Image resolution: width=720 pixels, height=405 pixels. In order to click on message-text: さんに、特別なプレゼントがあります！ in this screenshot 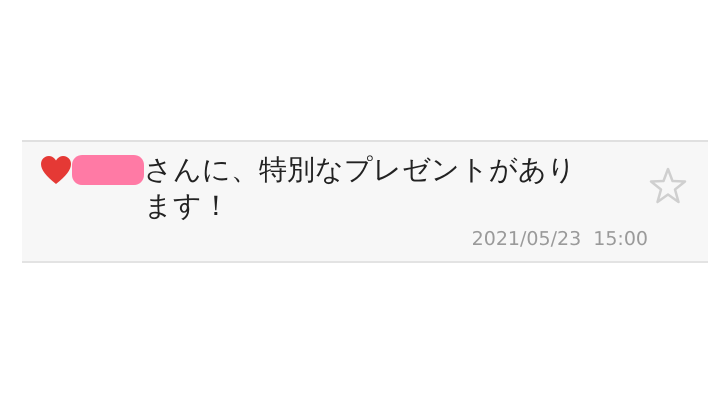, I will do `click(360, 188)`.